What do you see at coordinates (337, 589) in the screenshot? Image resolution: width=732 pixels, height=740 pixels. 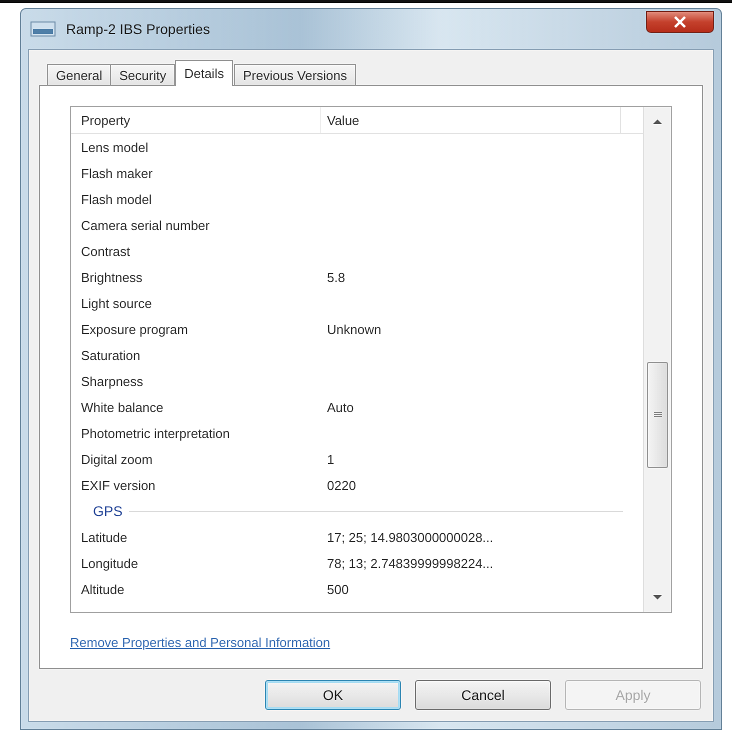 I see `property-value: 500` at bounding box center [337, 589].